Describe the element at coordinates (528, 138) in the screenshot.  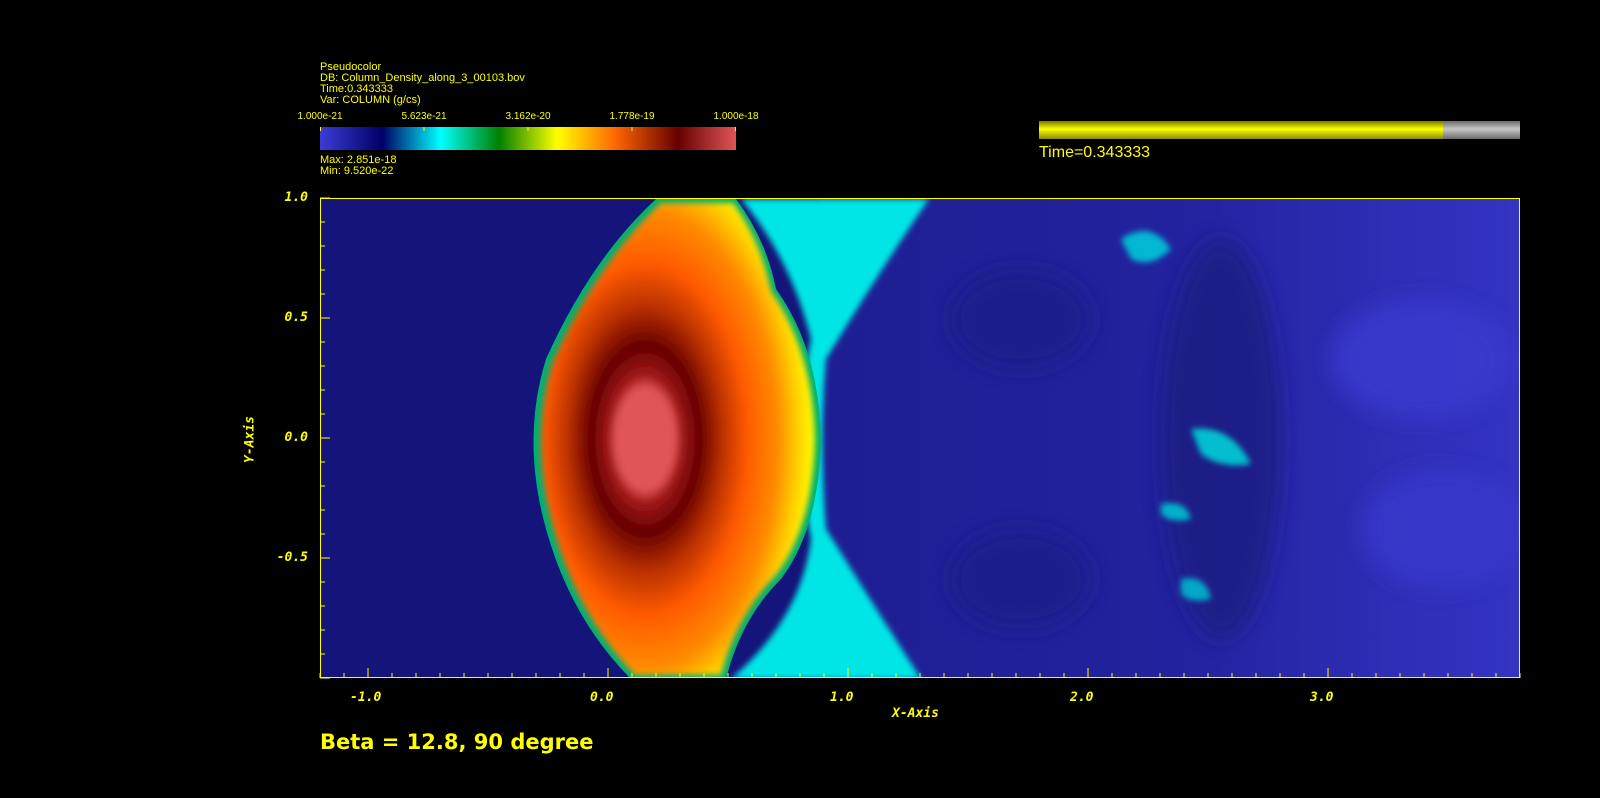
I see `colorbar` at that location.